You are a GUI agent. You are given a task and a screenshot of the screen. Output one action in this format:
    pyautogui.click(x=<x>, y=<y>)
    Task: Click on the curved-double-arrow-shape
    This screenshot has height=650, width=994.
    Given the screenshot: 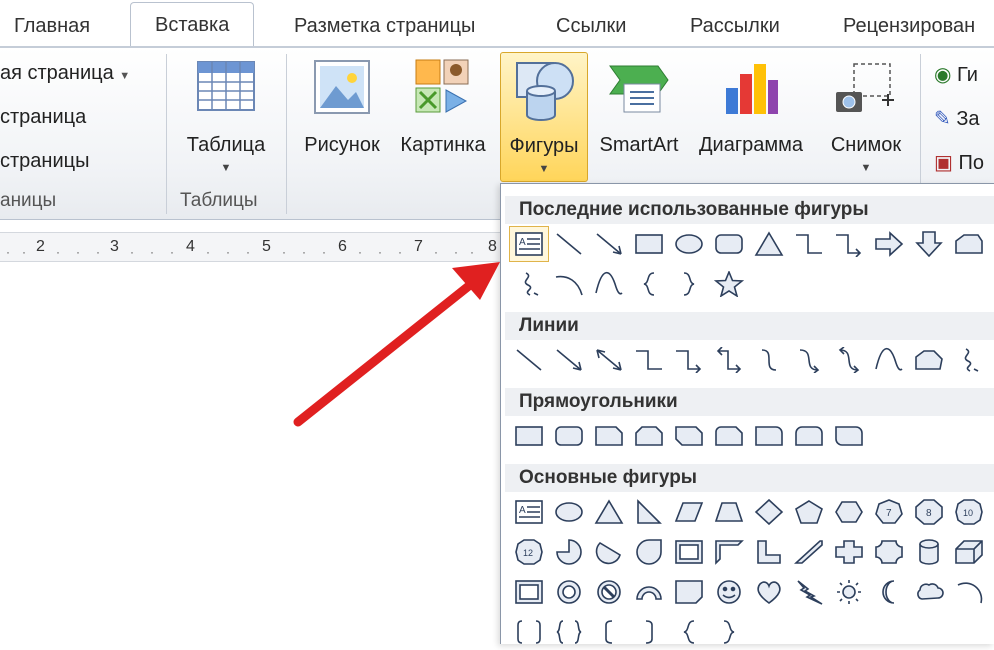 What is the action you would take?
    pyautogui.click(x=849, y=360)
    